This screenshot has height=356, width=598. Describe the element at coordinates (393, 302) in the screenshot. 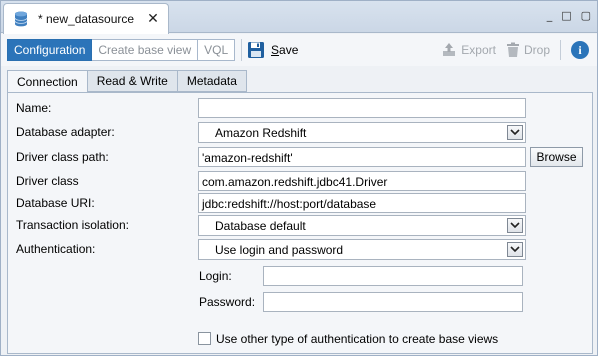

I see `password-input` at that location.